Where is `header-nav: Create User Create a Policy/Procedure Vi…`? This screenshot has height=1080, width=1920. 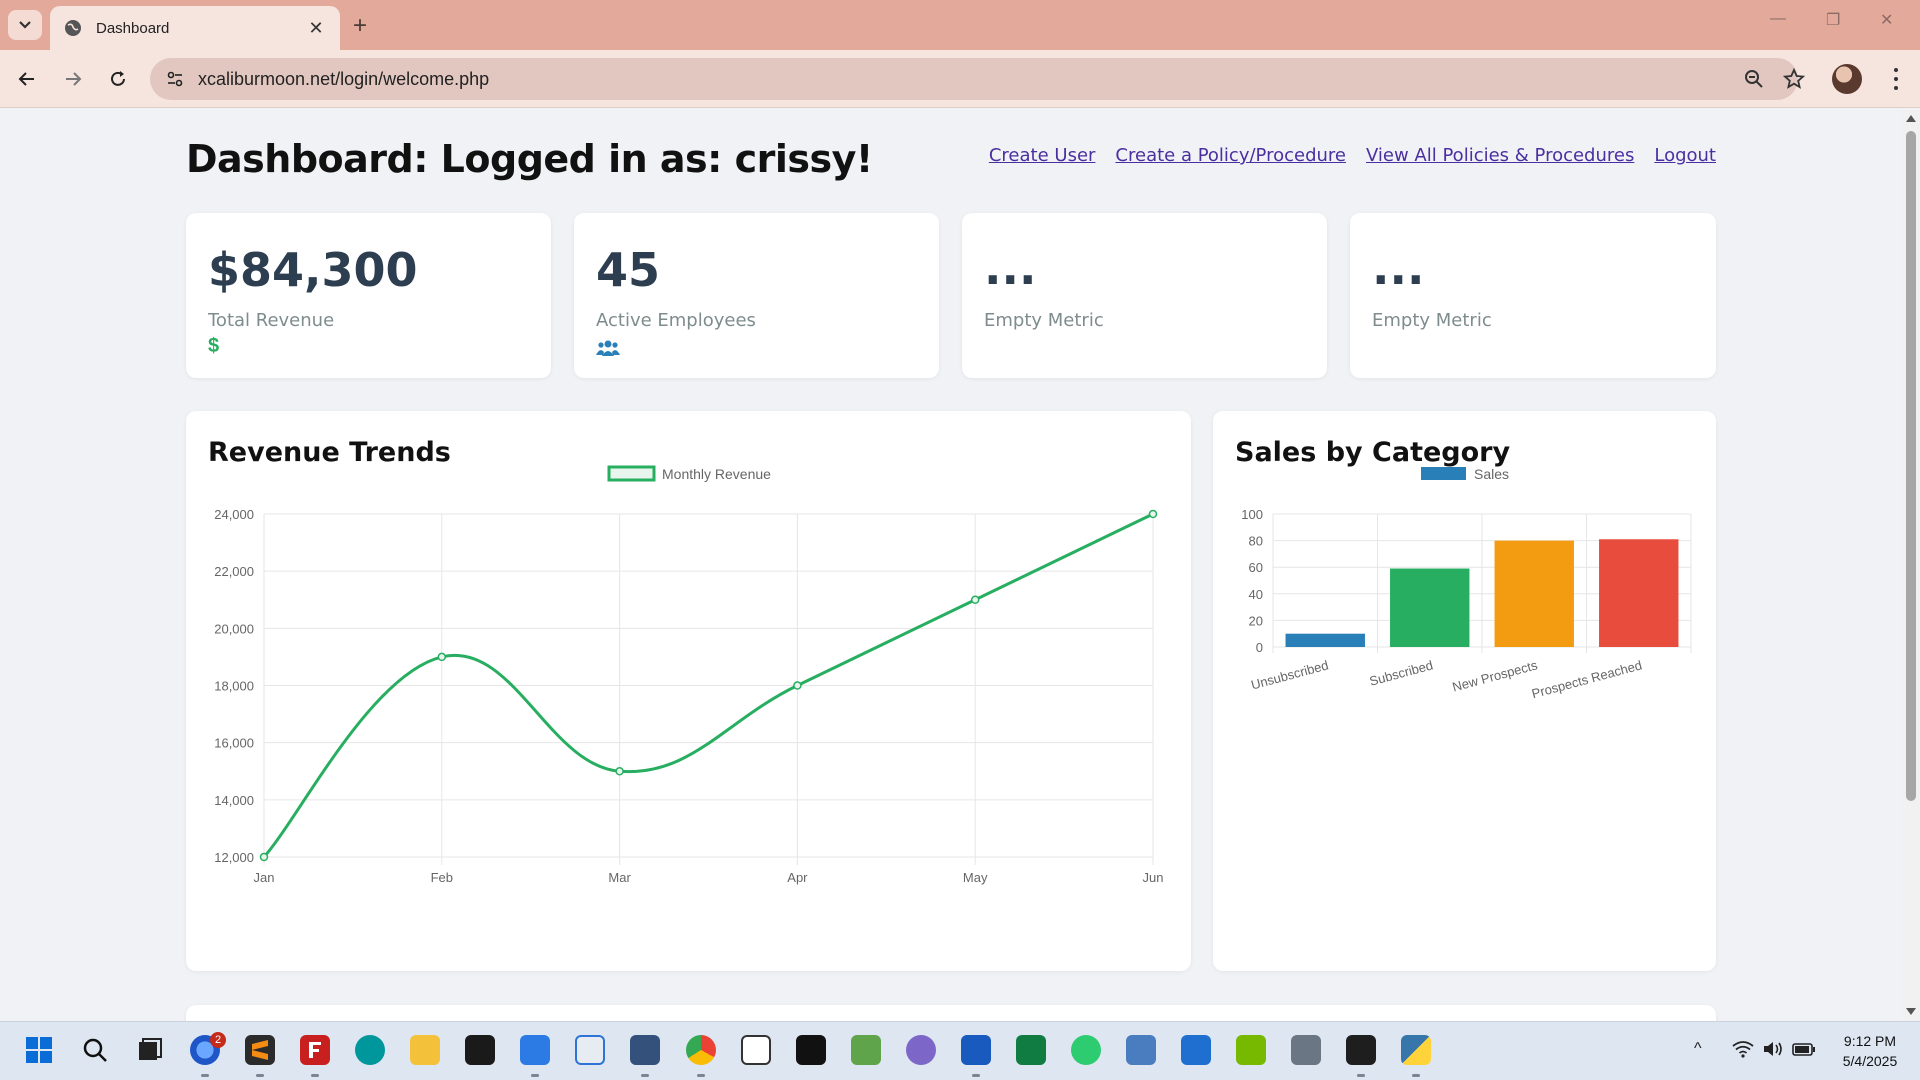
header-nav: Create User Create a Policy/Procedure Vi… is located at coordinates (1352, 155).